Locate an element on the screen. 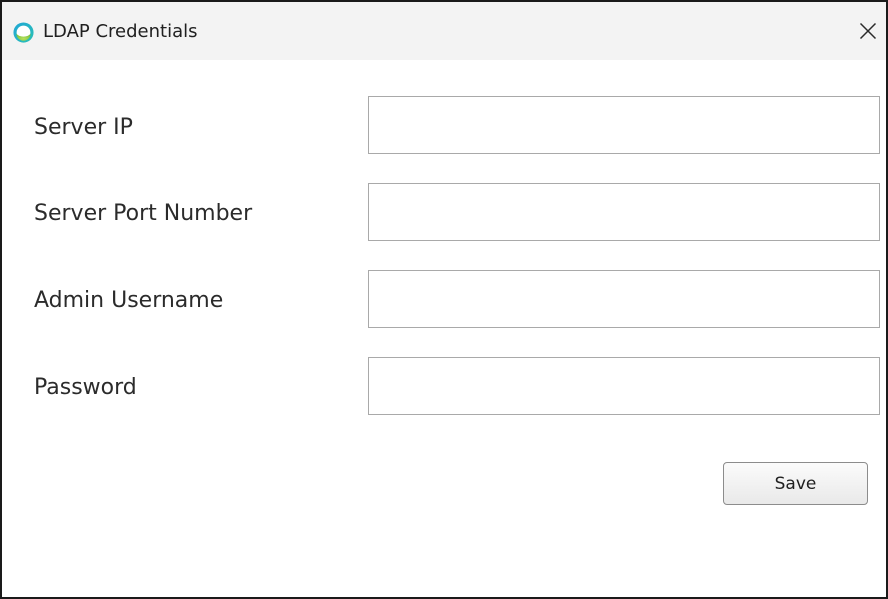 The image size is (888, 599). server-port-number-label: Server Port Number is located at coordinates (143, 213).